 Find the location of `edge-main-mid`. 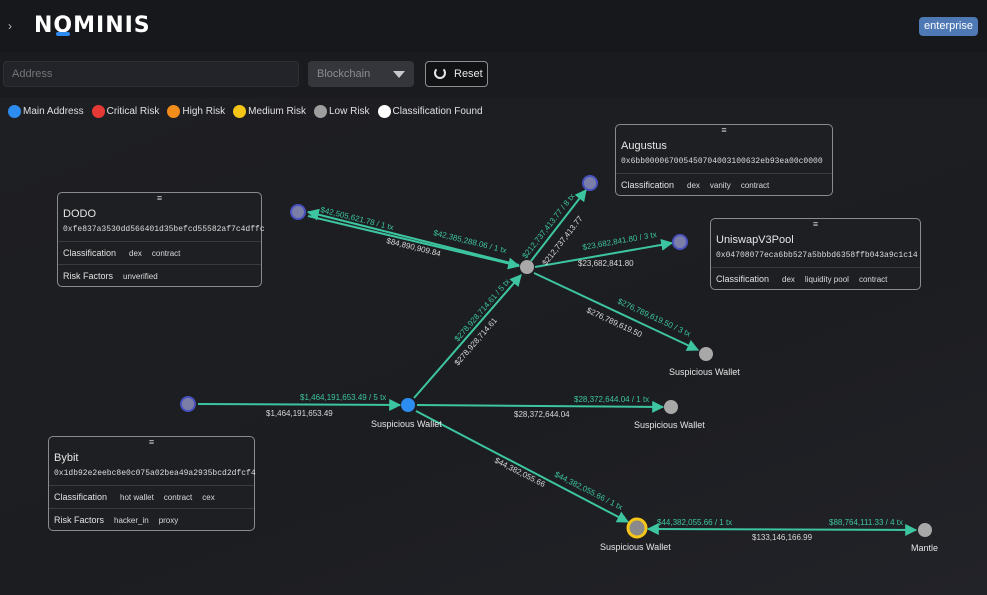

edge-main-mid is located at coordinates (540, 406).